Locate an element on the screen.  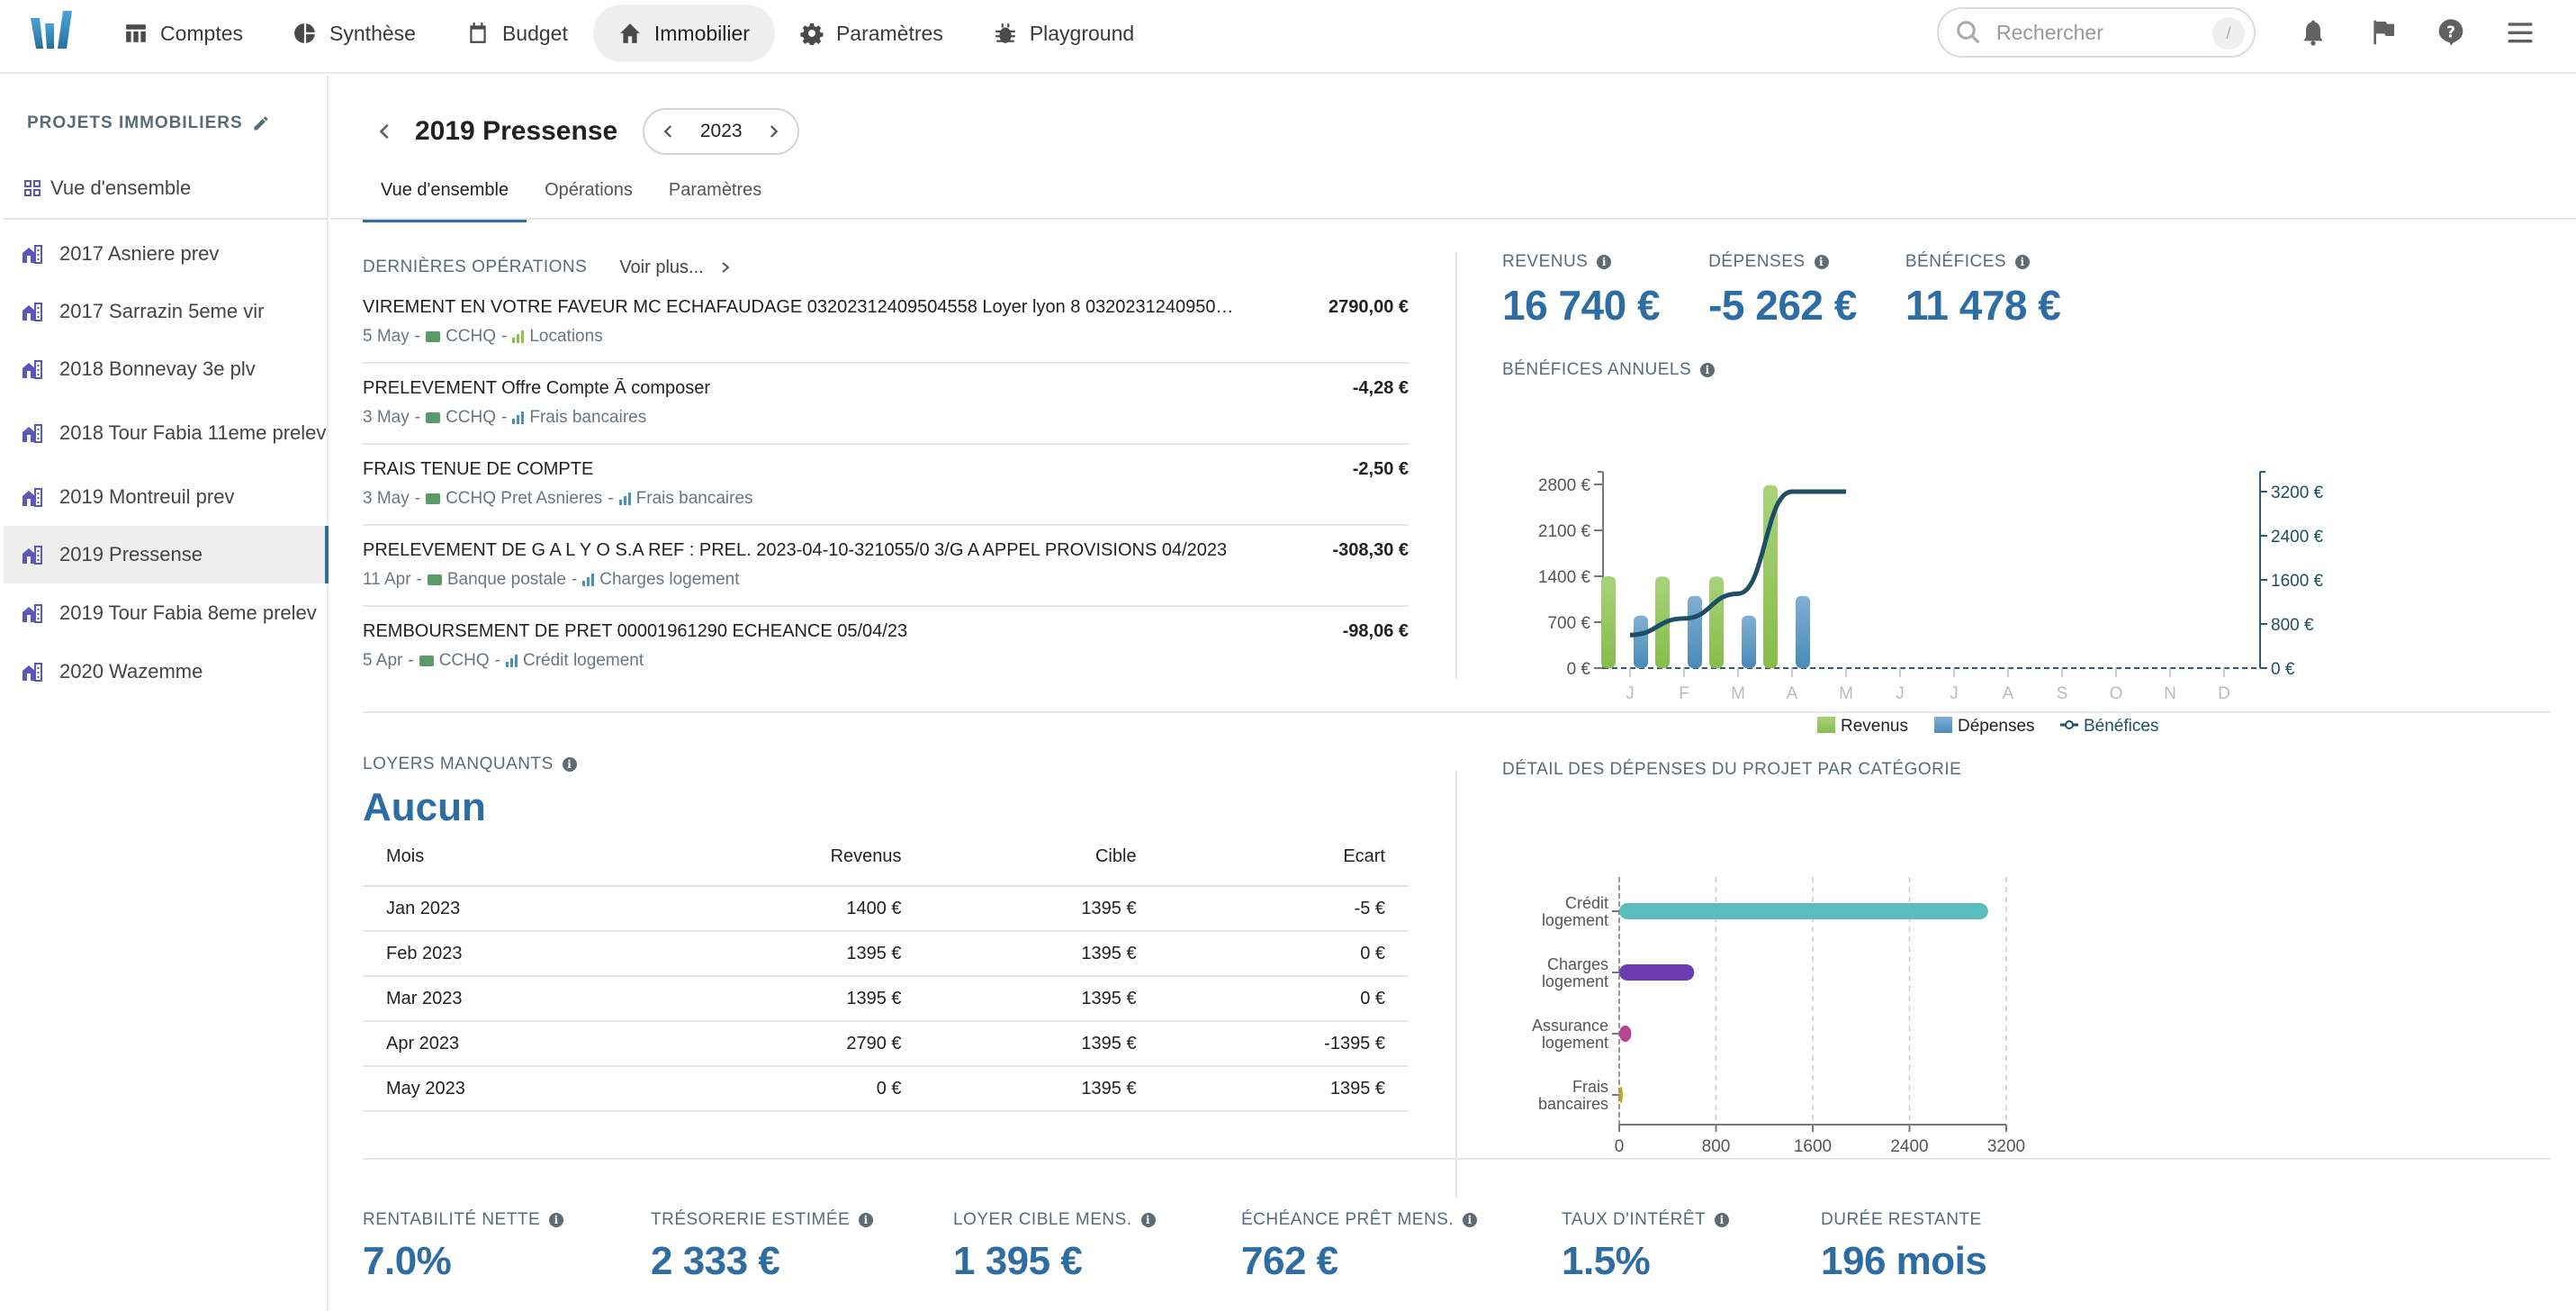
nav-immobilier: Immobilier is located at coordinates (683, 33).